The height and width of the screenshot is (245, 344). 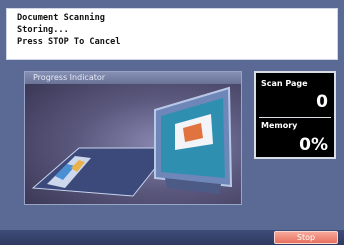 What do you see at coordinates (172, 237) in the screenshot?
I see `bottom-action-bar: Stop` at bounding box center [172, 237].